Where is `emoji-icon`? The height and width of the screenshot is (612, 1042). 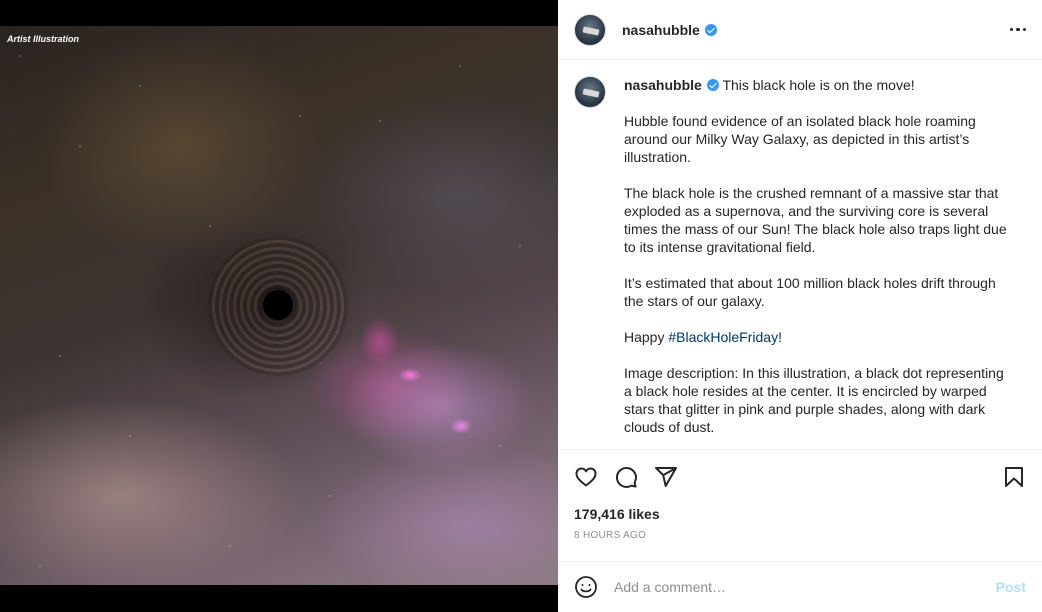
emoji-icon is located at coordinates (586, 587).